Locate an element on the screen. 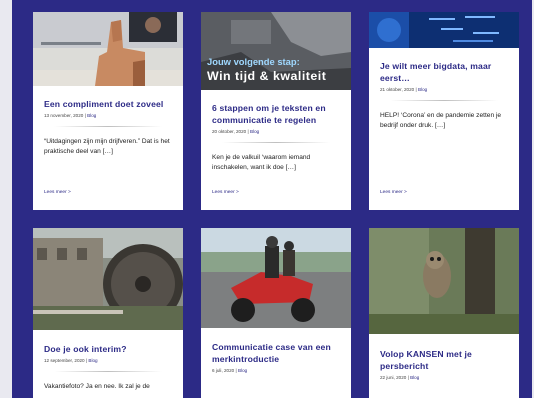 This screenshot has height=398, width=534. post-meta: 22 juni, 2020 | Blog is located at coordinates (444, 377).